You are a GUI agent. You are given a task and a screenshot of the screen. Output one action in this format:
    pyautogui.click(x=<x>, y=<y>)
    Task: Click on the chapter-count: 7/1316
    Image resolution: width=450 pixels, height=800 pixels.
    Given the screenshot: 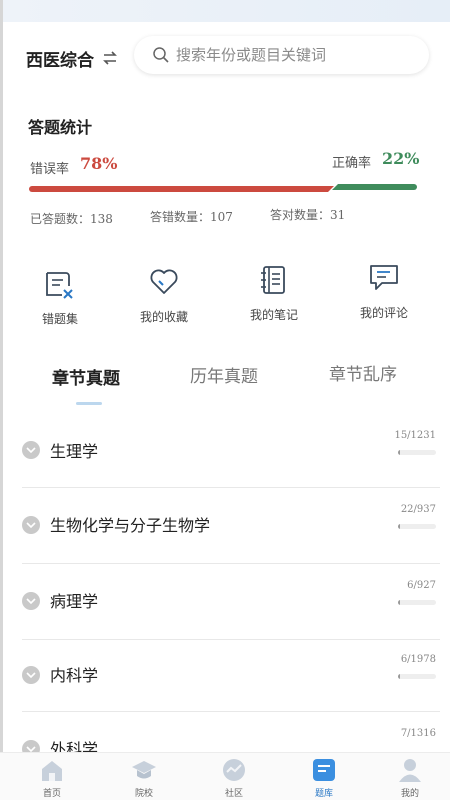 What is the action you would take?
    pyautogui.click(x=418, y=733)
    